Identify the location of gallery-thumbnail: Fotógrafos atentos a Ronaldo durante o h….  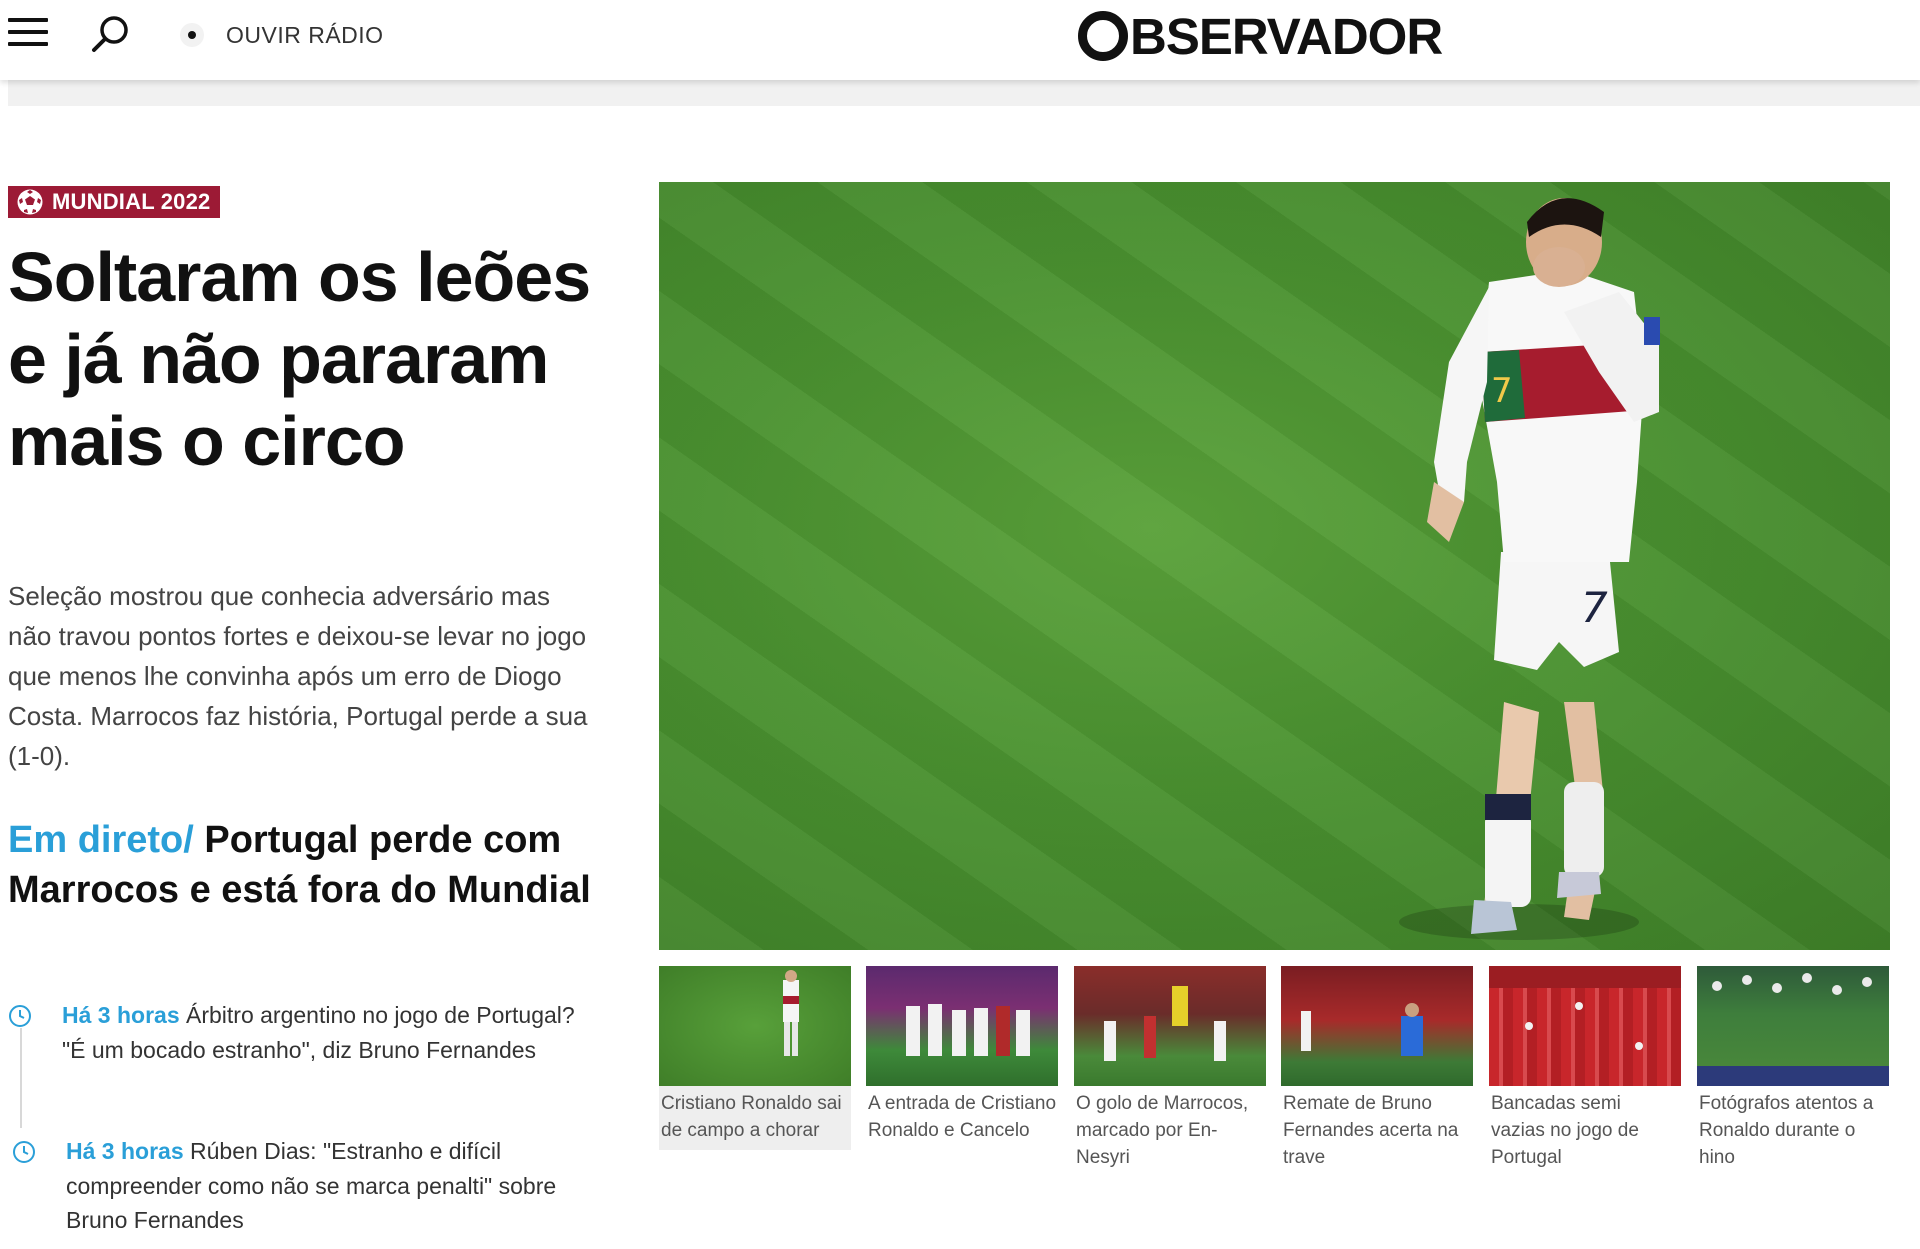
(1793, 1071).